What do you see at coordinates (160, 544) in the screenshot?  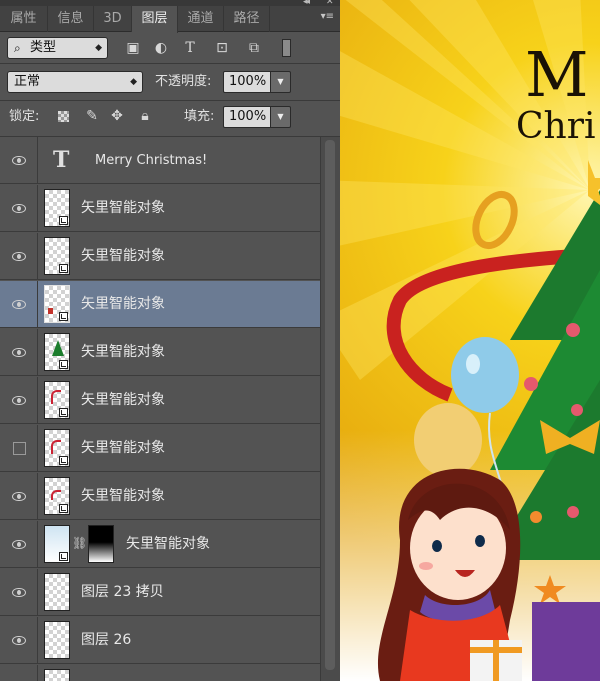 I see `layer-row-masked: ⛓︎ 矢里智能对象` at bounding box center [160, 544].